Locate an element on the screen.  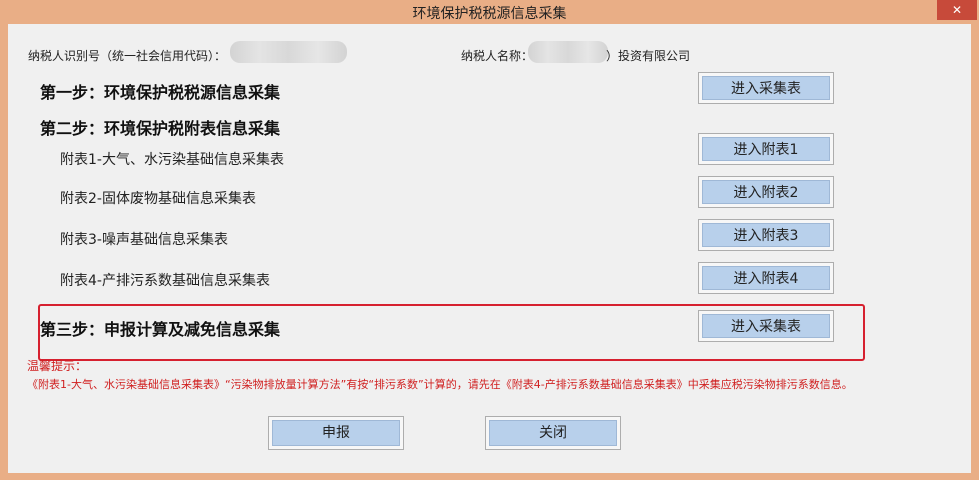
taxpayer-name-suffix: ）投资有限公司 is located at coordinates (648, 56).